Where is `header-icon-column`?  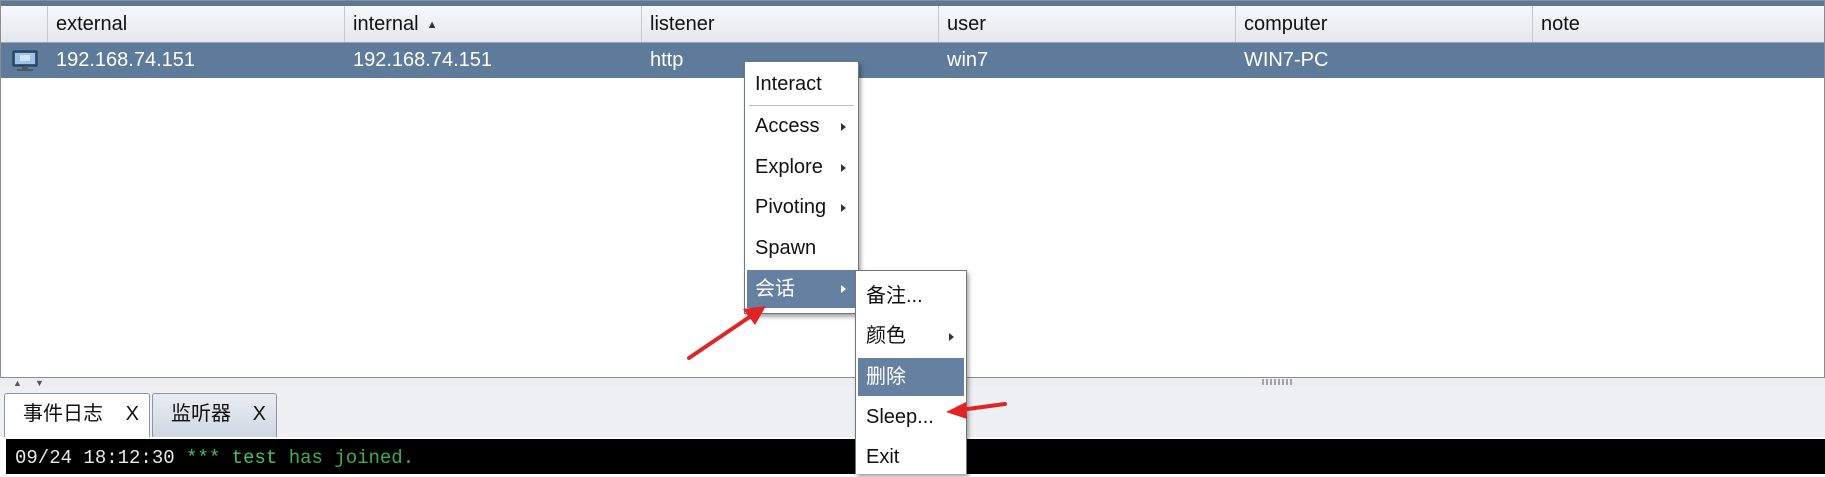 header-icon-column is located at coordinates (24, 24).